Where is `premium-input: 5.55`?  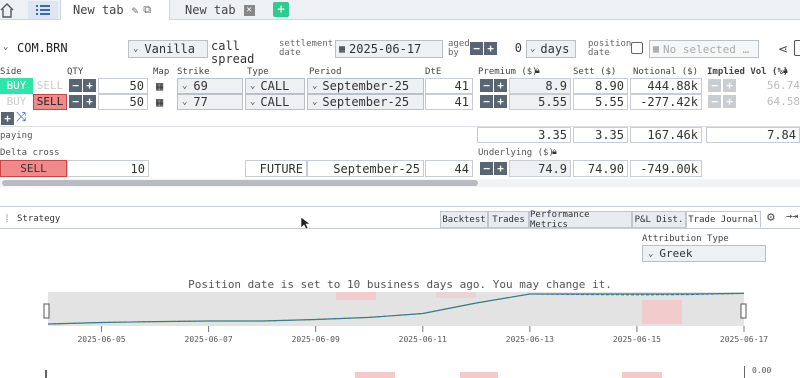
premium-input: 5.55 is located at coordinates (540, 102).